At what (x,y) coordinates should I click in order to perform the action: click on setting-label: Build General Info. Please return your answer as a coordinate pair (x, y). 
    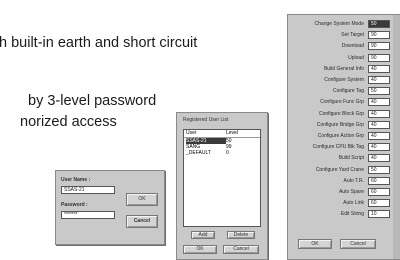
    Looking at the image, I should click on (343, 68).